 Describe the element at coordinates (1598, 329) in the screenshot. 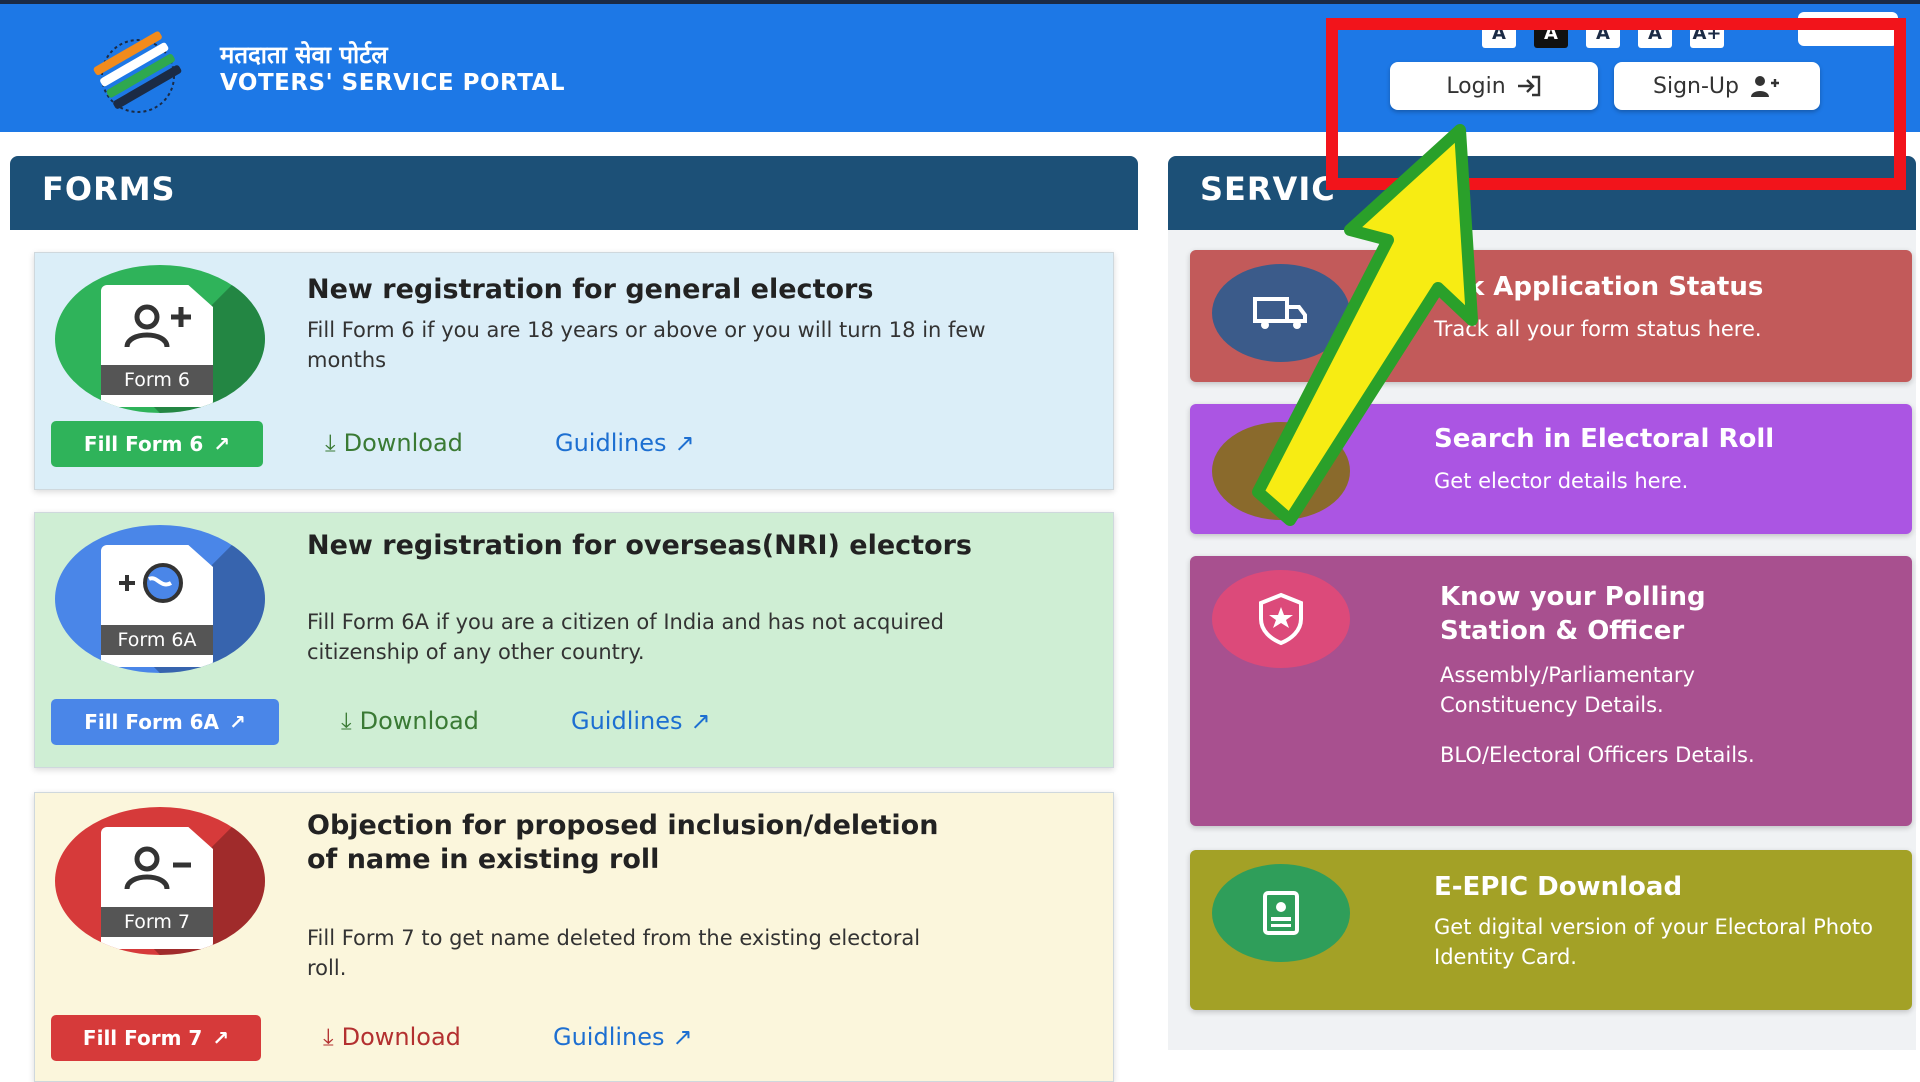

I see `track-application-description: Track all your form status here.` at that location.